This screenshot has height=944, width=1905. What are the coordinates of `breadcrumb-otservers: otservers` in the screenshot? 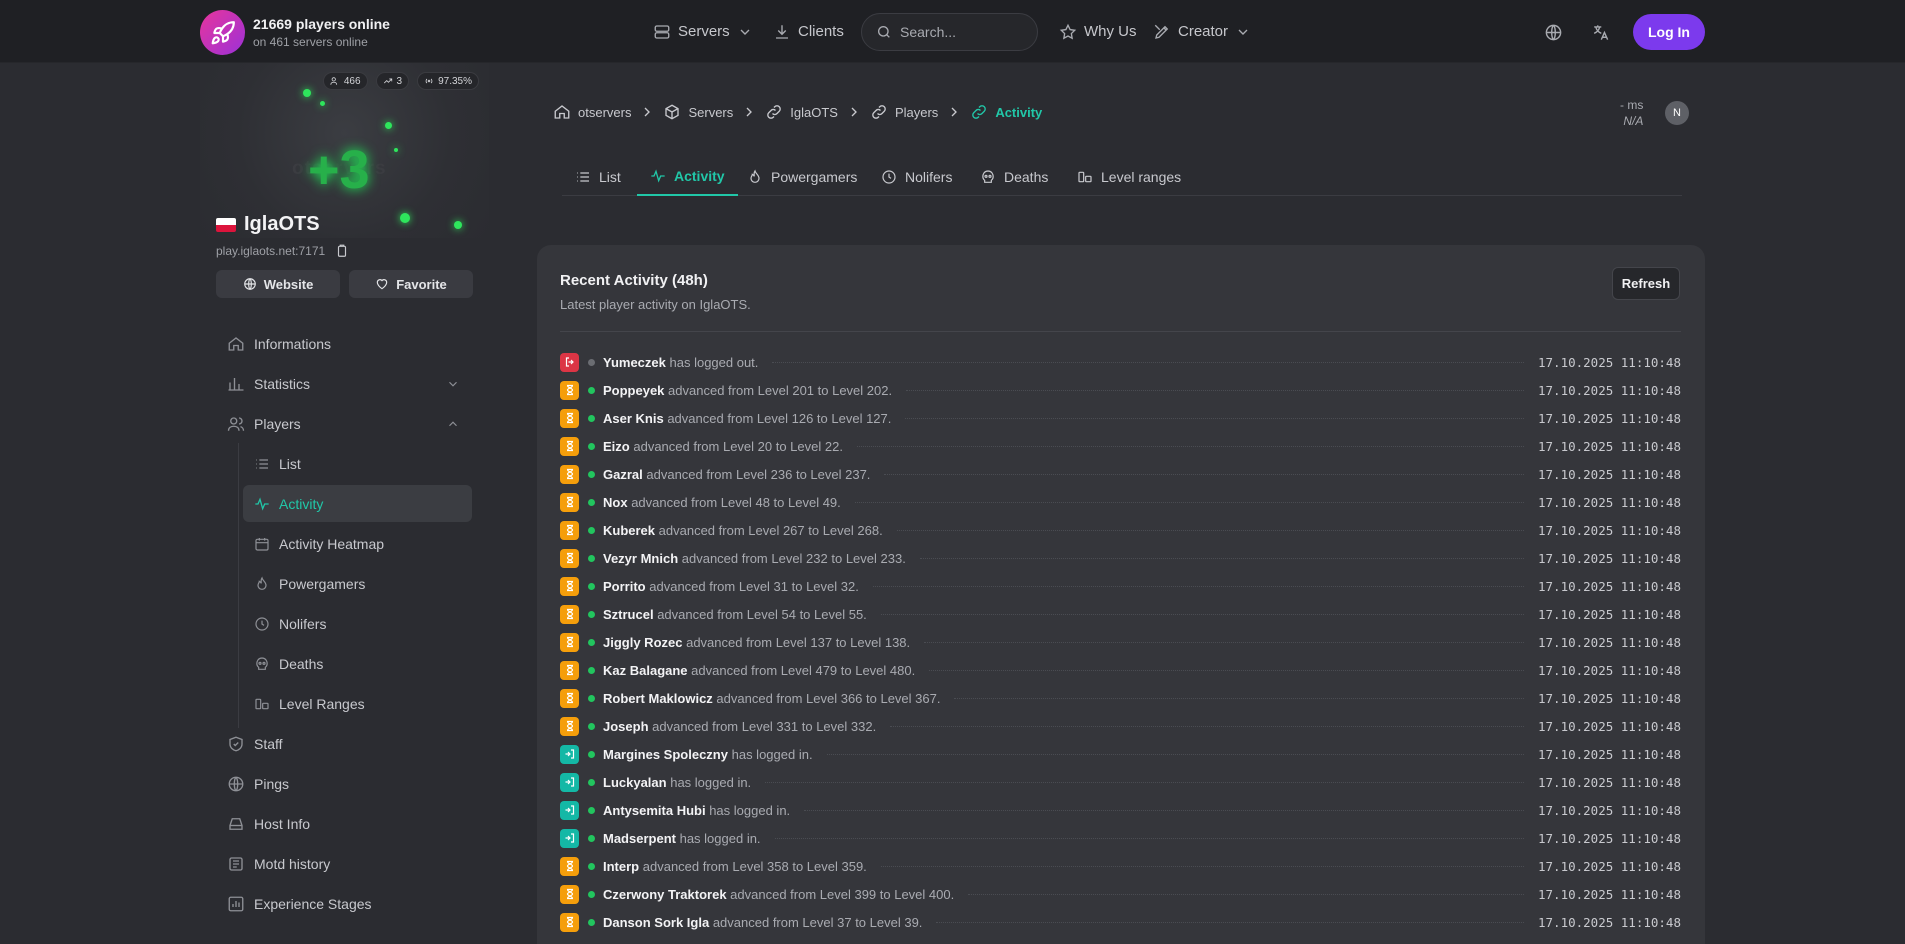 It's located at (592, 112).